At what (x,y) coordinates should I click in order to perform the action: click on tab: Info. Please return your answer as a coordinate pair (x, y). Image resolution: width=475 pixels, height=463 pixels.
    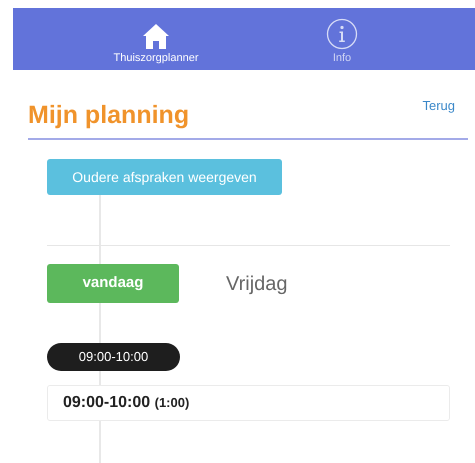
    Looking at the image, I should click on (342, 39).